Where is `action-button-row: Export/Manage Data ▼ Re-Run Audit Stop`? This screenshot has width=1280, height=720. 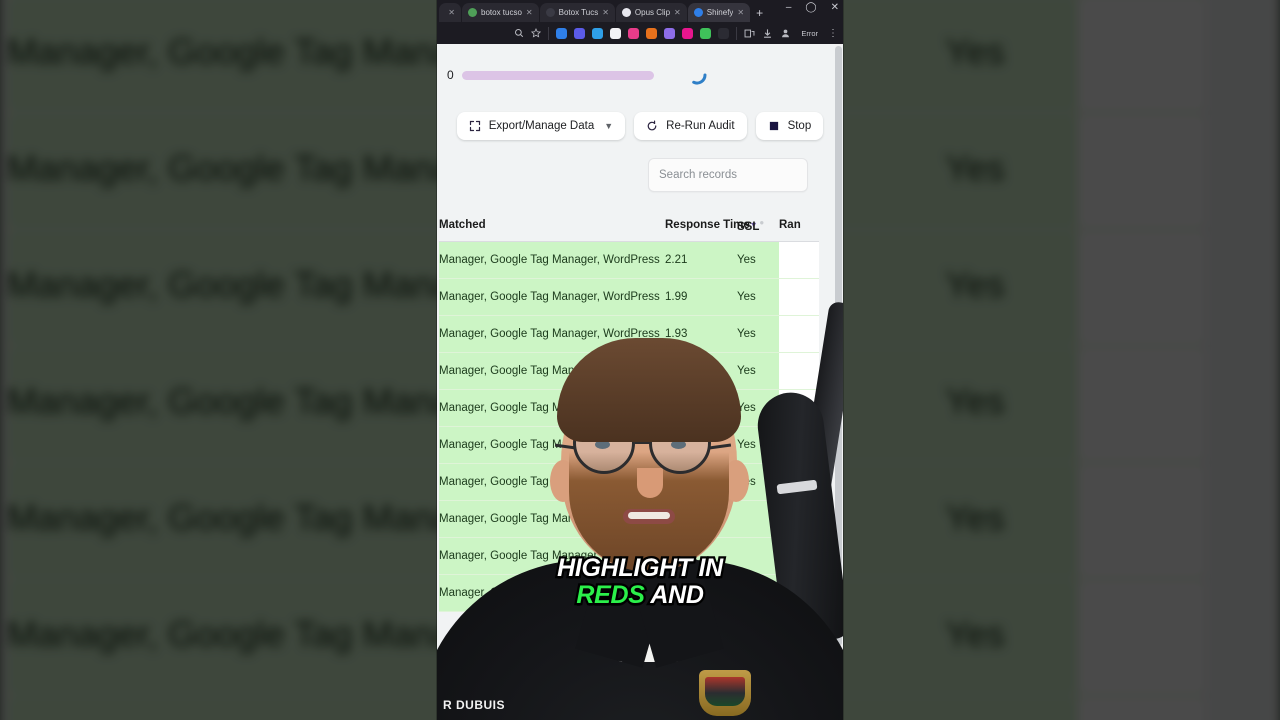
action-button-row: Export/Manage Data ▼ Re-Run Audit Stop is located at coordinates (640, 123).